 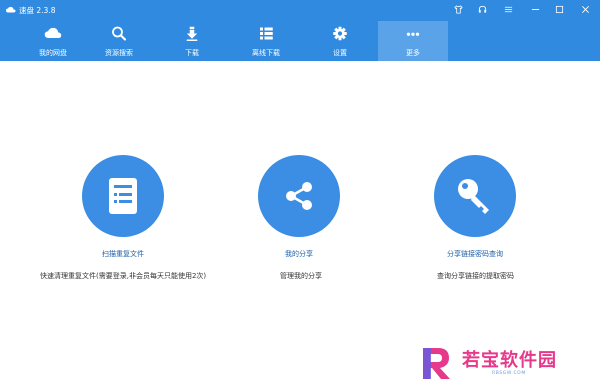 I want to click on nav-item-download: 下载, so click(x=192, y=41).